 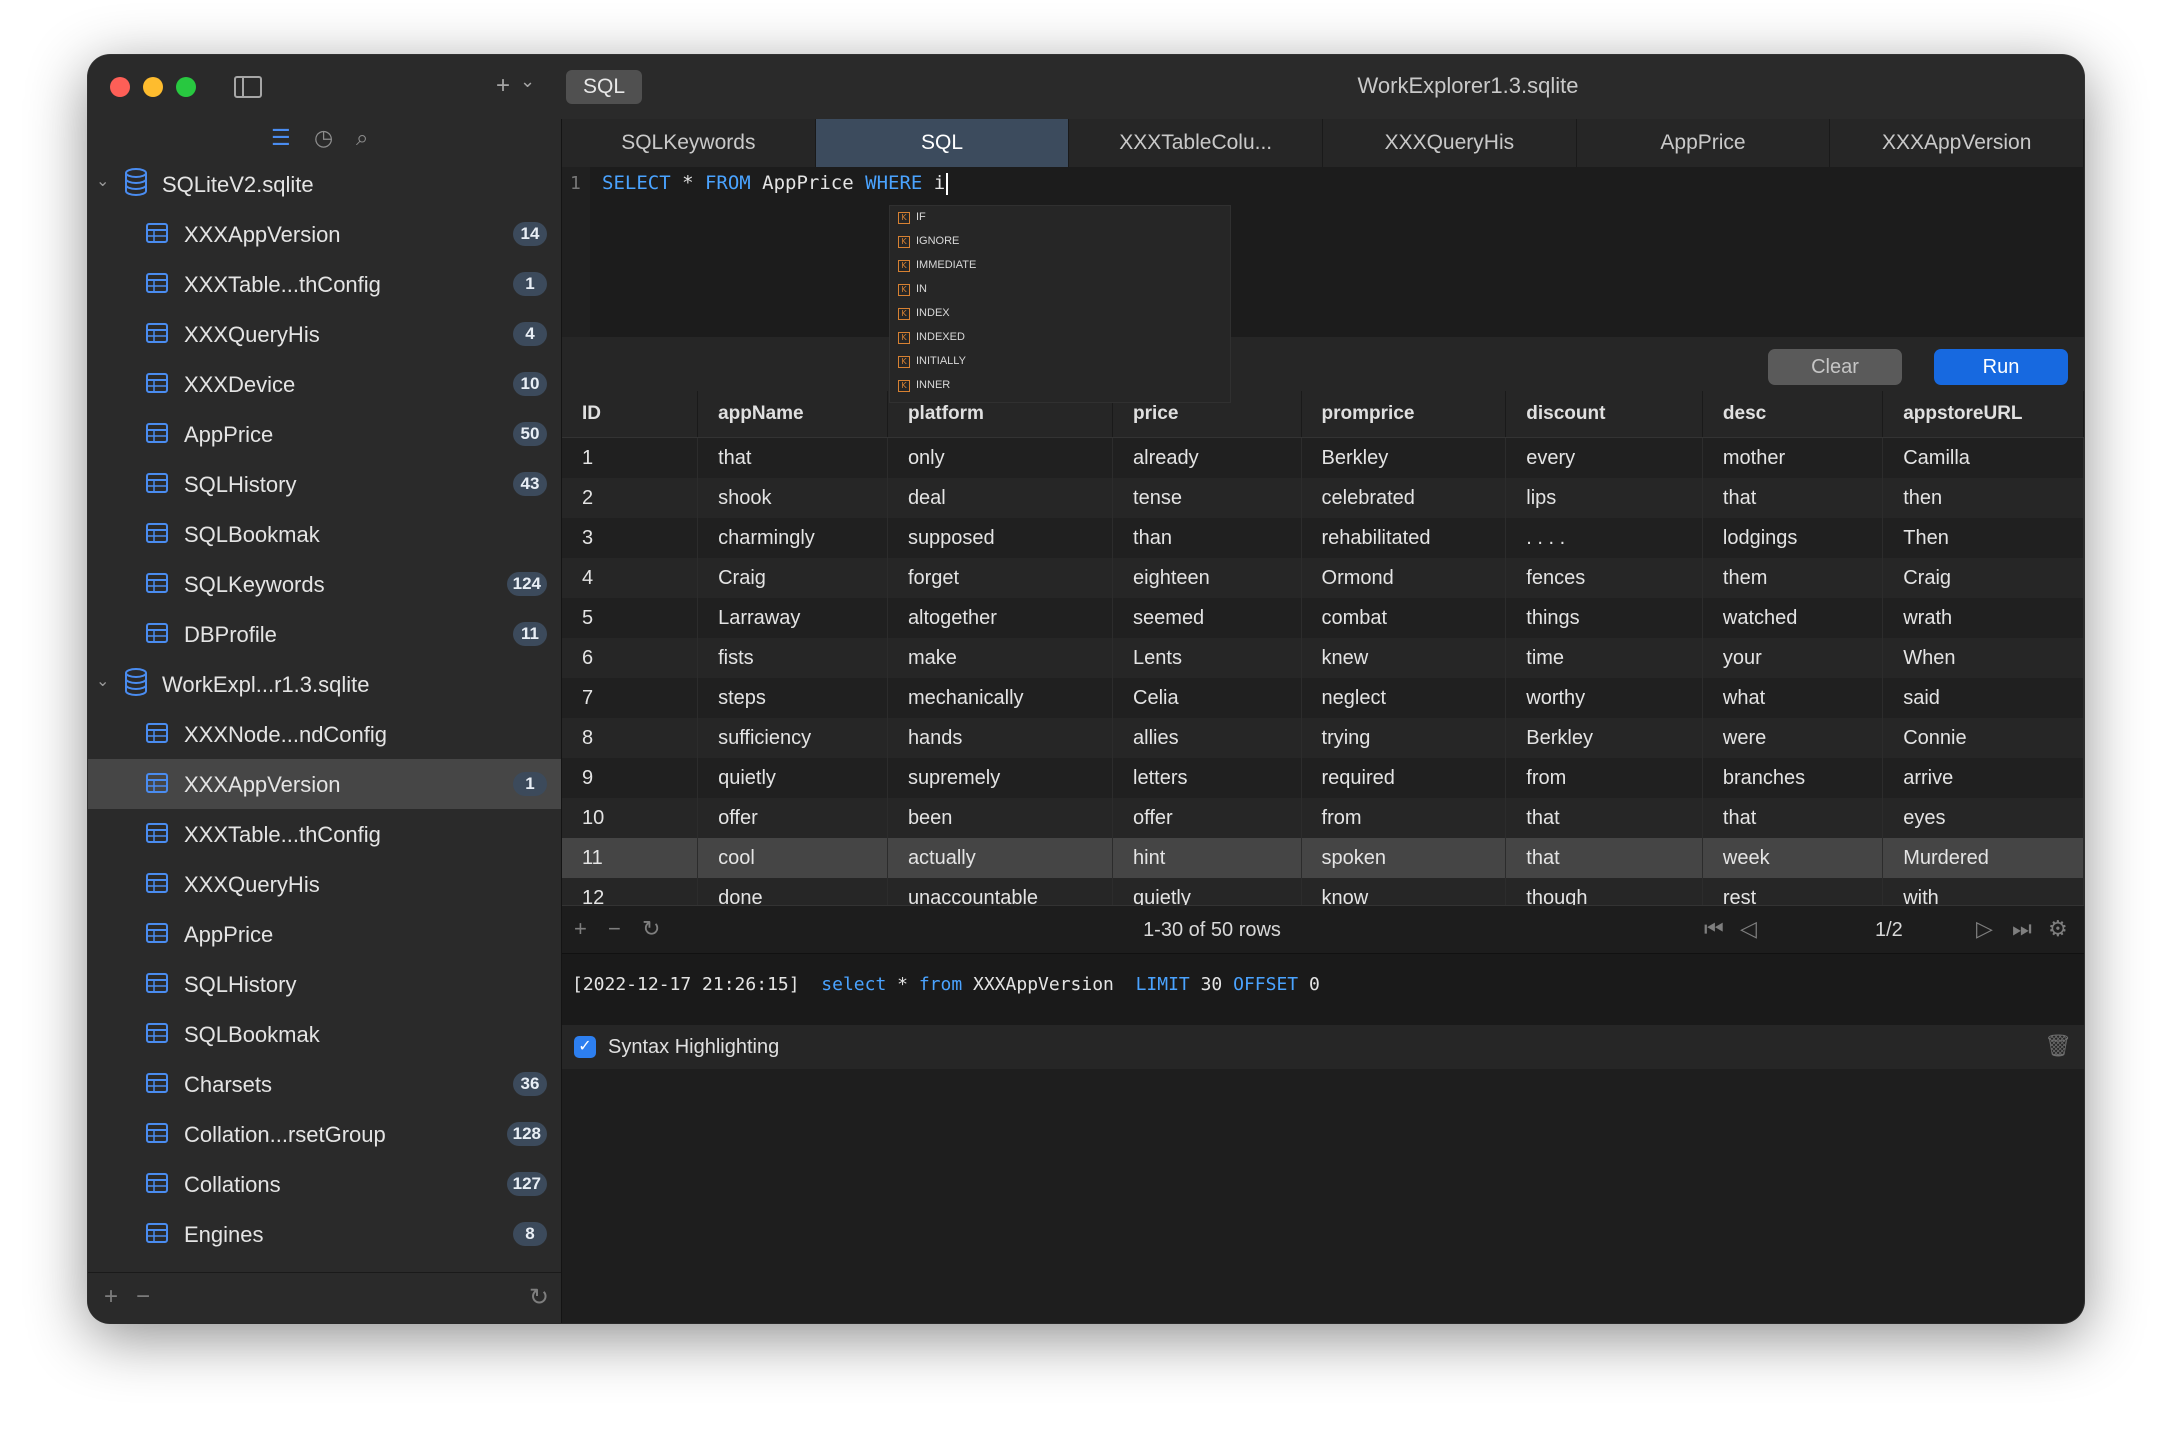 I want to click on table-cell: week, so click(x=1793, y=858).